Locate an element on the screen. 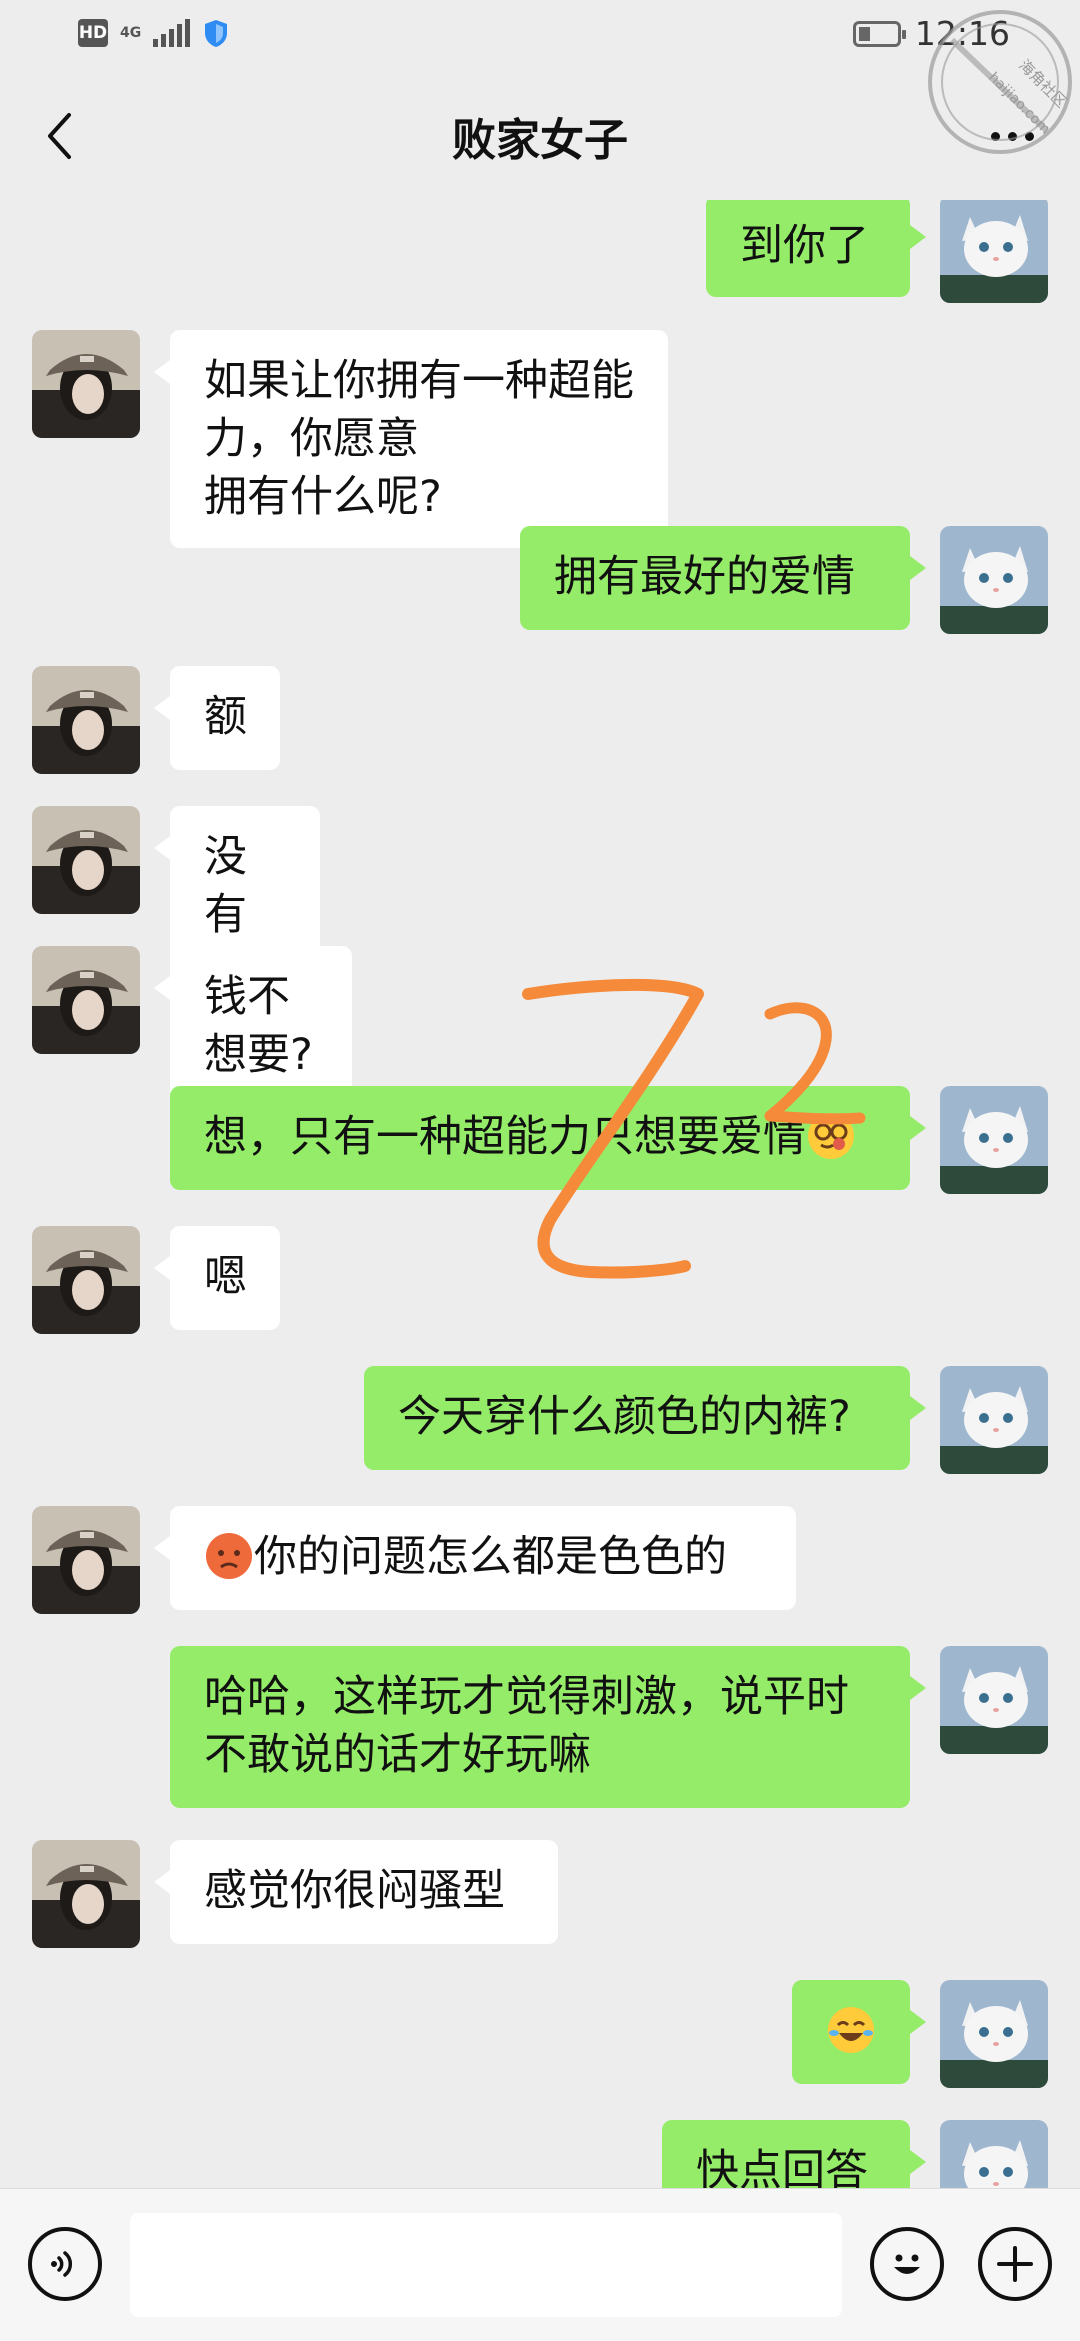 This screenshot has width=1080, height=2341. voice-button is located at coordinates (65, 2264).